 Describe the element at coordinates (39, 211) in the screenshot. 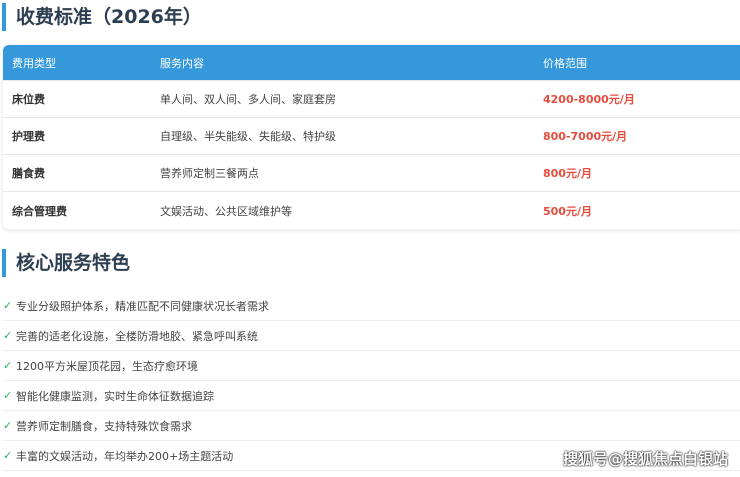

I see `fee-type: 综合管理费` at that location.